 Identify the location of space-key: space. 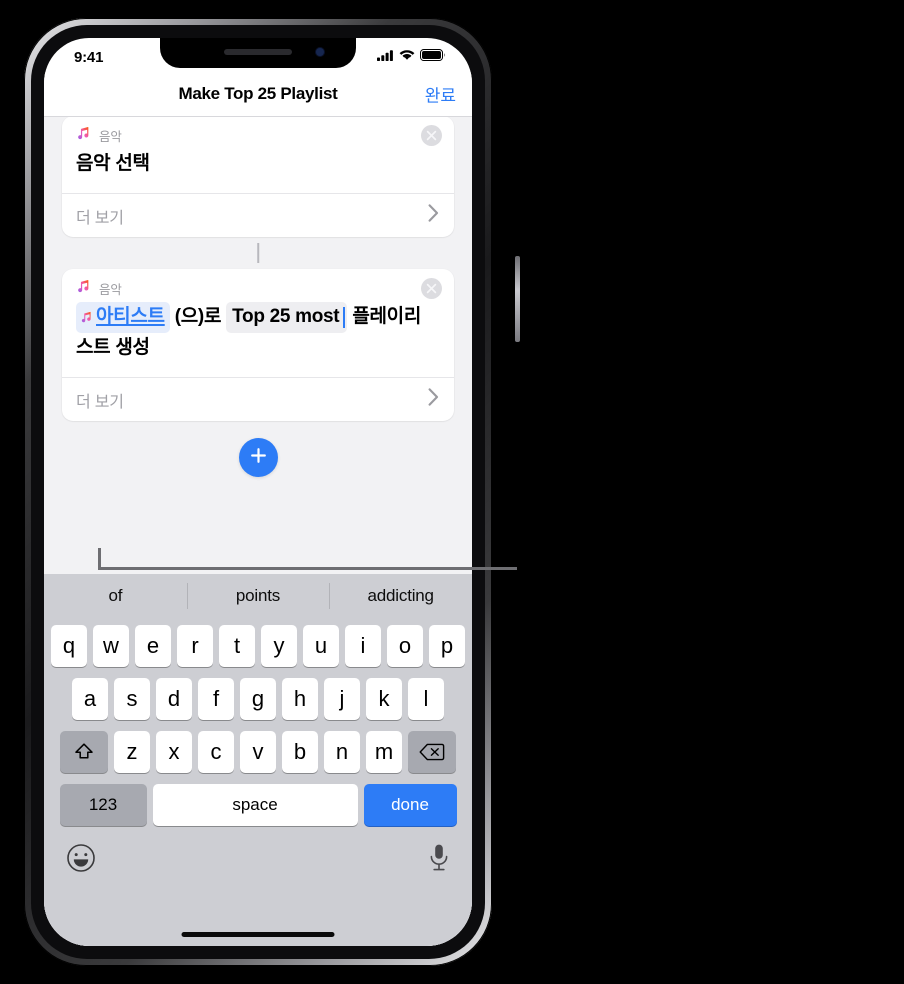
(255, 805).